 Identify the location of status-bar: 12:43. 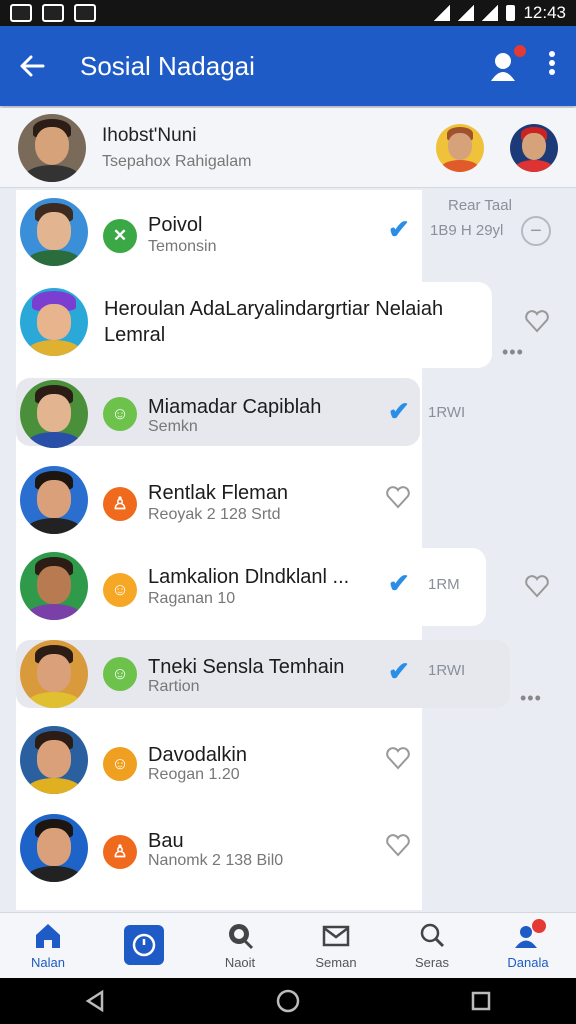
(288, 13).